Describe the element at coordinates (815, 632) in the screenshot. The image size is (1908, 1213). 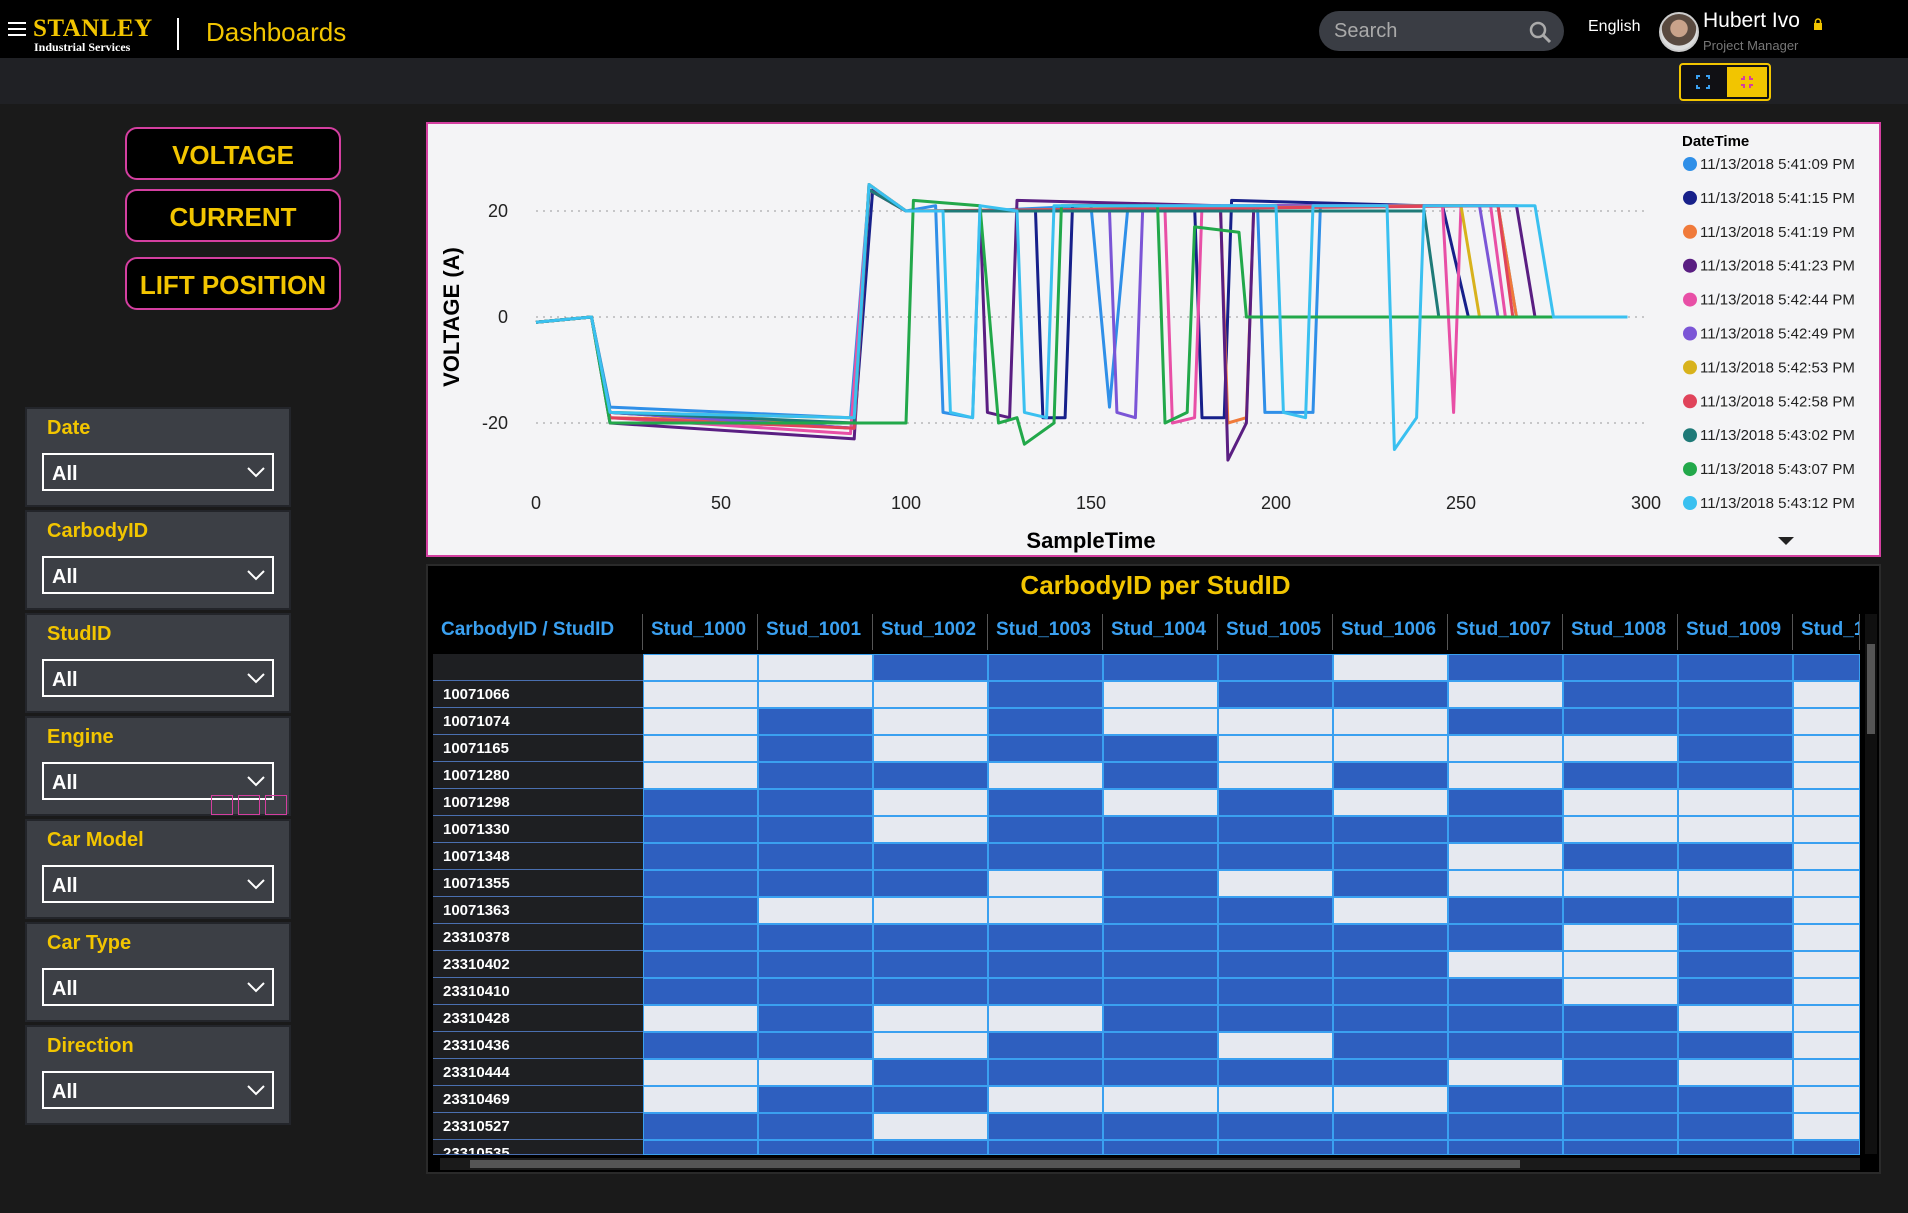
I see `matrix-column-header: Stud_1001` at that location.